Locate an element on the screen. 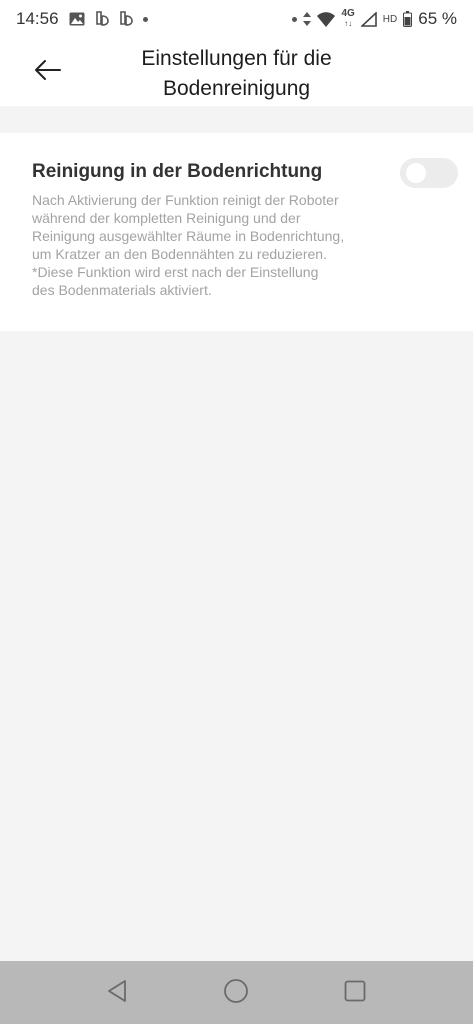 The height and width of the screenshot is (1024, 473). system-nav-bar is located at coordinates (236, 992).